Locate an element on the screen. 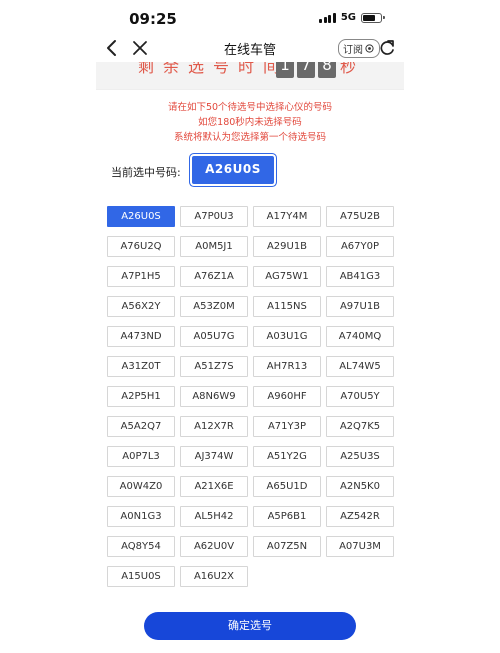 This screenshot has width=500, height=653. plate-option: A0P7L3 is located at coordinates (141, 456).